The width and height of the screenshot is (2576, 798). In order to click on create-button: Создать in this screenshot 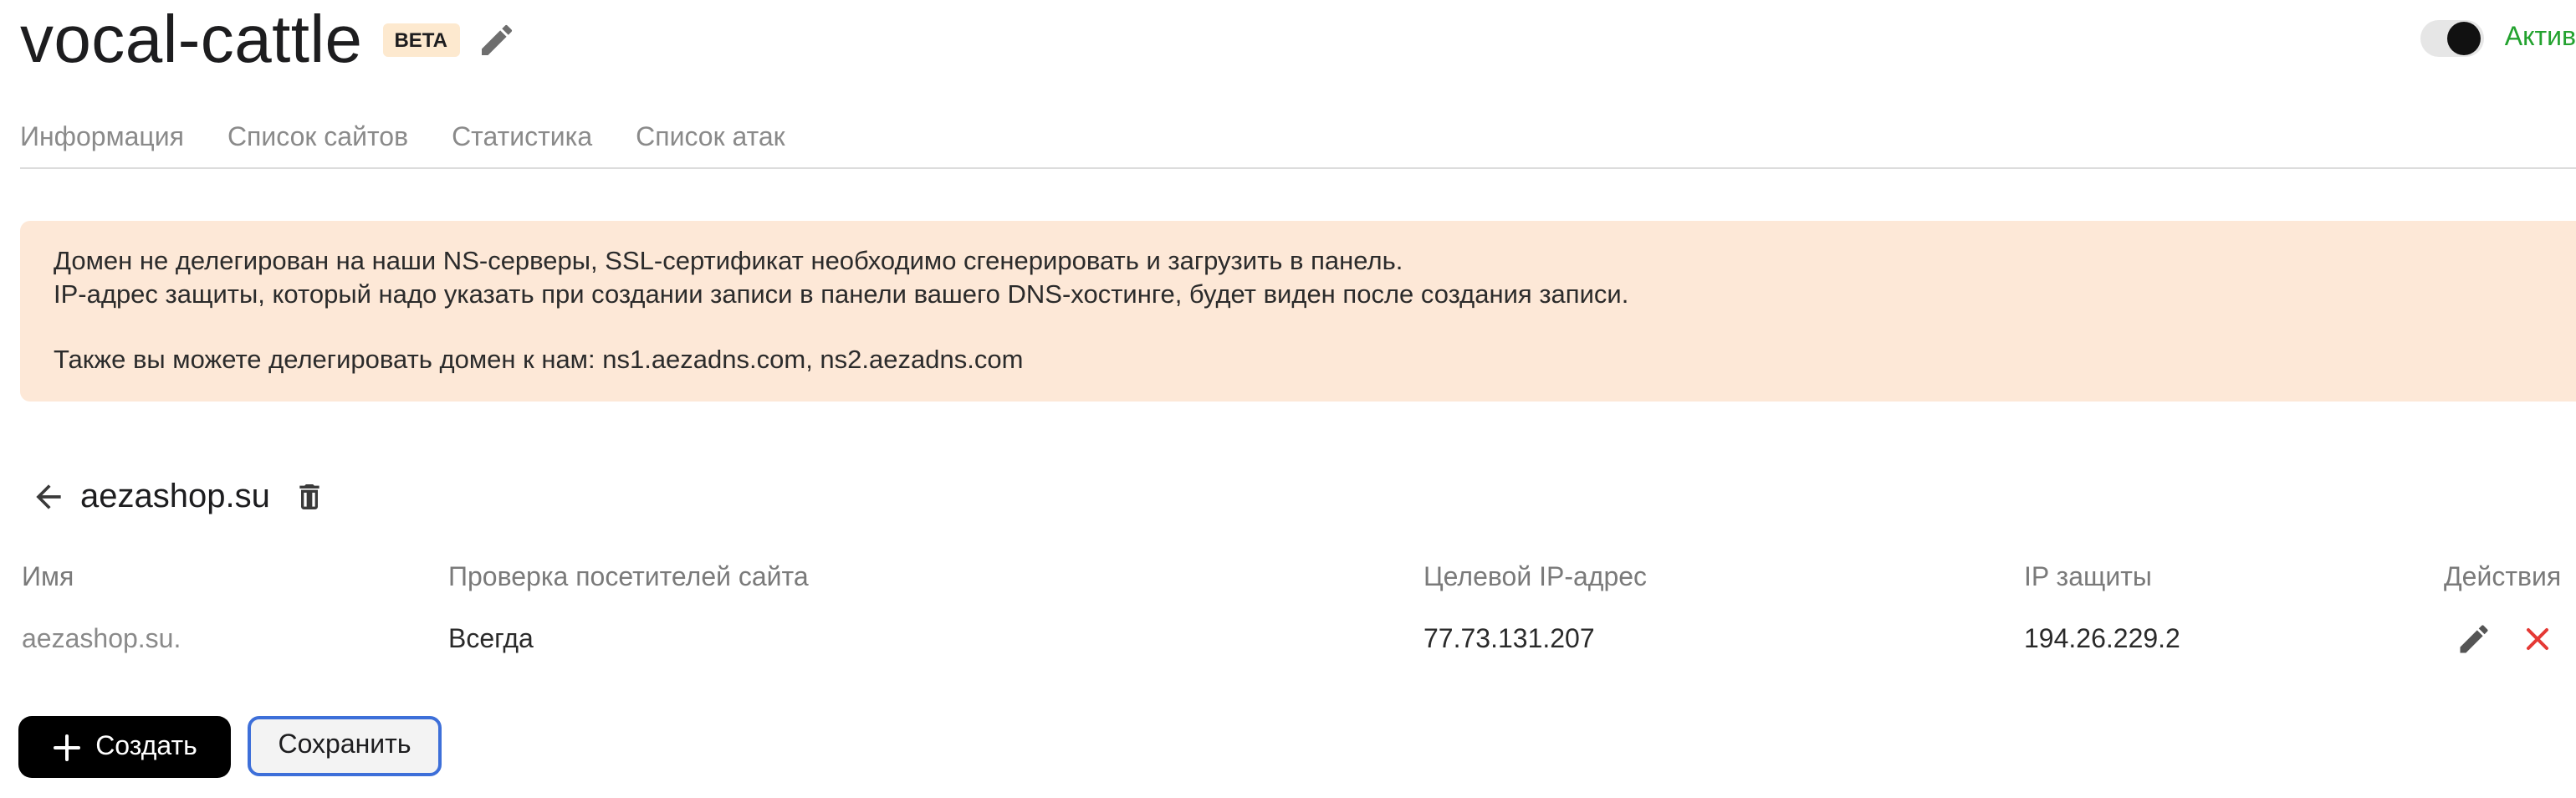, I will do `click(124, 747)`.